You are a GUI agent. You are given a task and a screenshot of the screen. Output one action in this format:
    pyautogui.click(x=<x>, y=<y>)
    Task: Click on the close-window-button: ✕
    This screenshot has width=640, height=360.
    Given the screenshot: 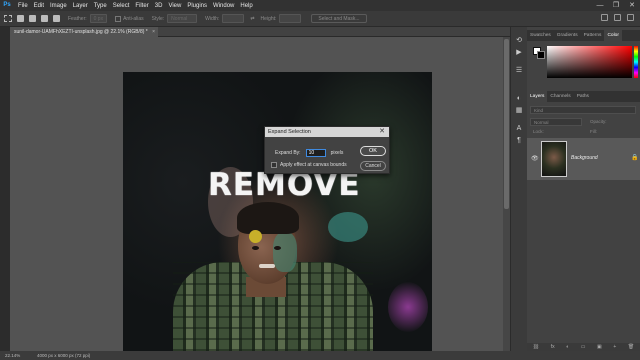 What is the action you would take?
    pyautogui.click(x=632, y=5)
    